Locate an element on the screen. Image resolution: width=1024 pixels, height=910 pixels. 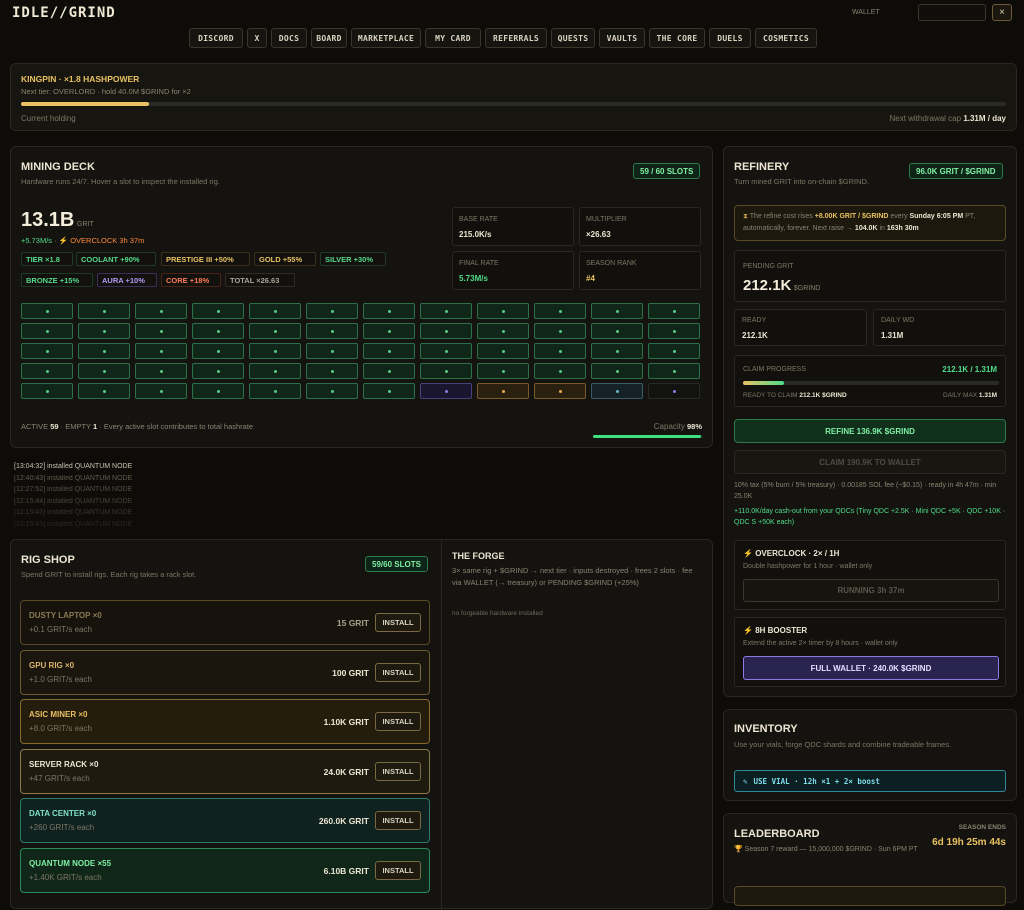
nav-x: X is located at coordinates (257, 38).